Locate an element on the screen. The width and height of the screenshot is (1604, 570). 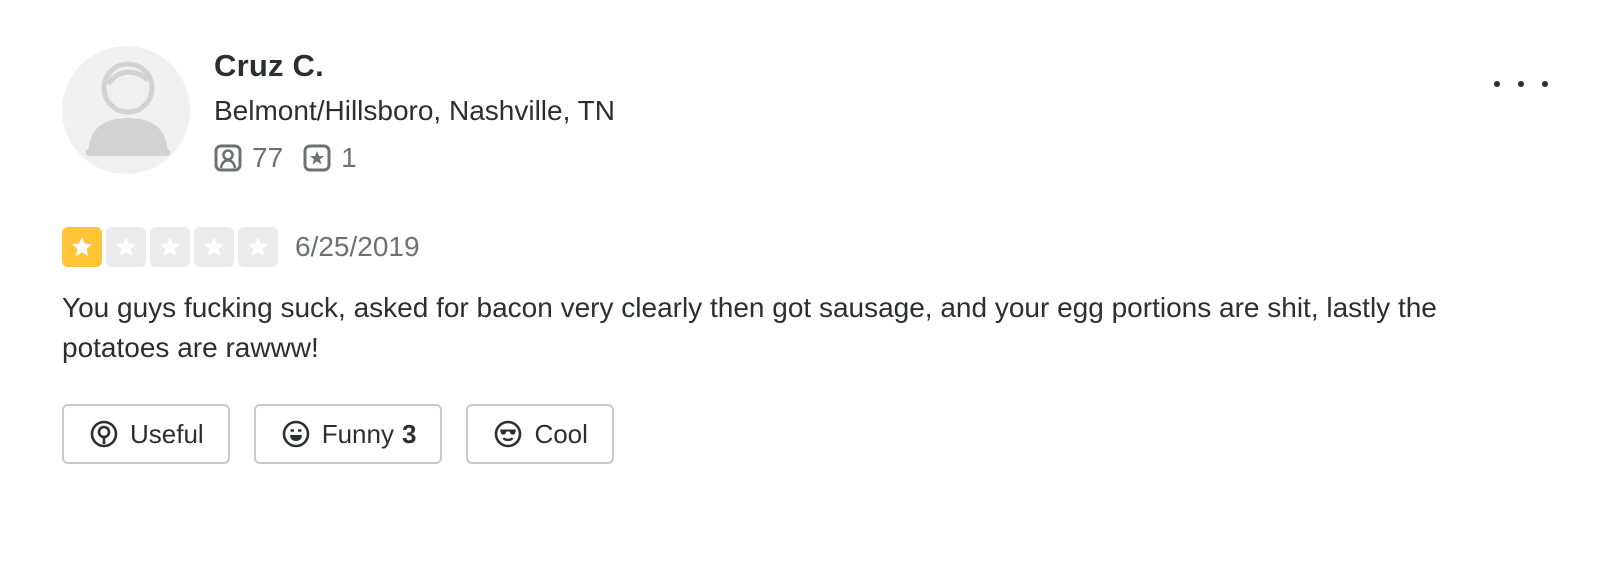
cool-button: Cool is located at coordinates (540, 434).